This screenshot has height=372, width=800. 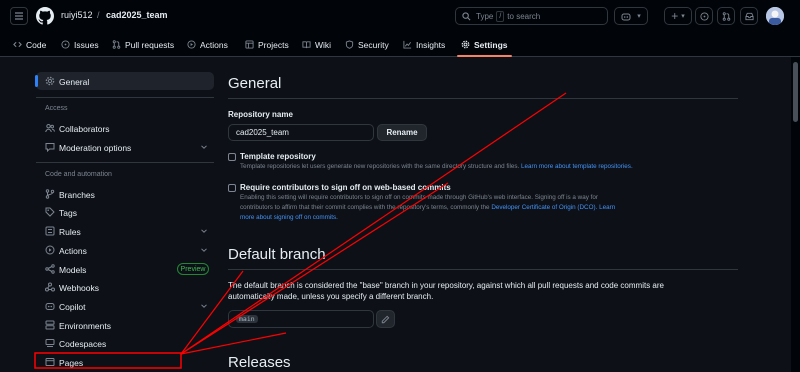 What do you see at coordinates (50, 343) in the screenshot?
I see `codespaces-icon` at bounding box center [50, 343].